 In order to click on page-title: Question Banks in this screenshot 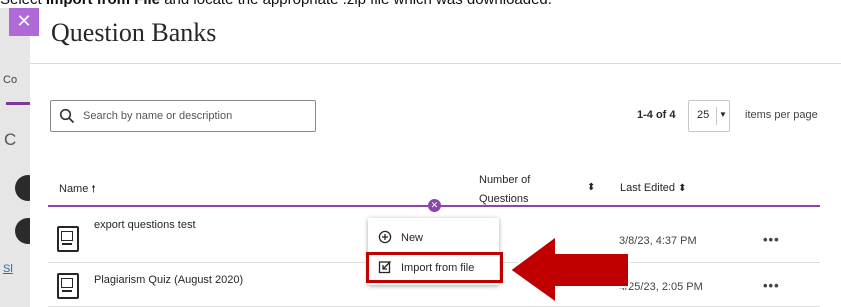, I will do `click(134, 32)`.